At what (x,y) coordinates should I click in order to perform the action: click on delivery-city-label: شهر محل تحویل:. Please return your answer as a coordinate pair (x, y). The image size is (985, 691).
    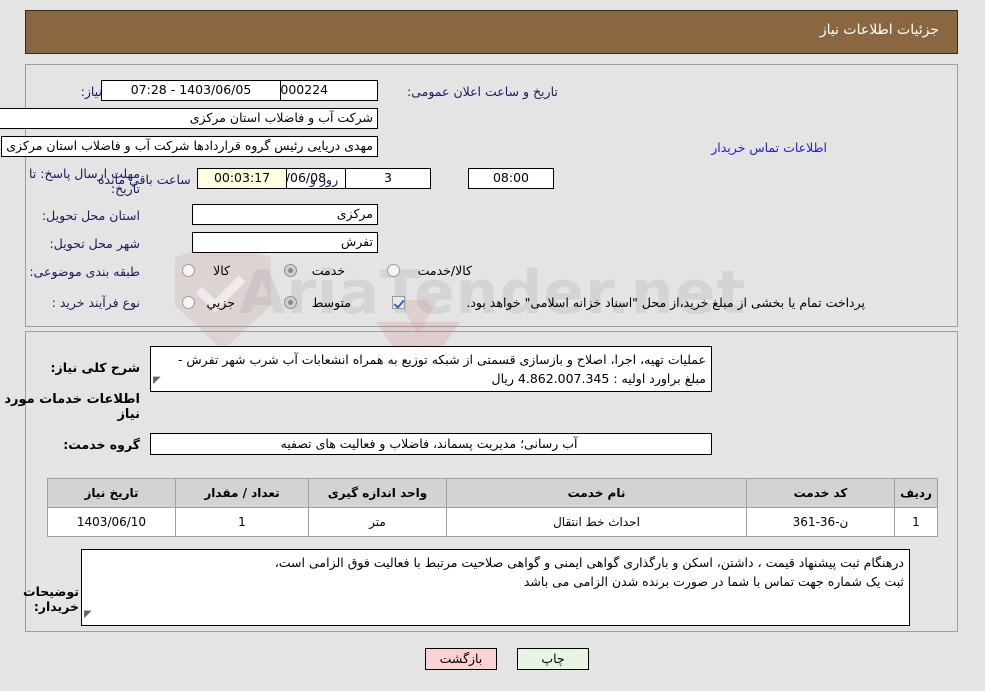
    Looking at the image, I should click on (94, 243).